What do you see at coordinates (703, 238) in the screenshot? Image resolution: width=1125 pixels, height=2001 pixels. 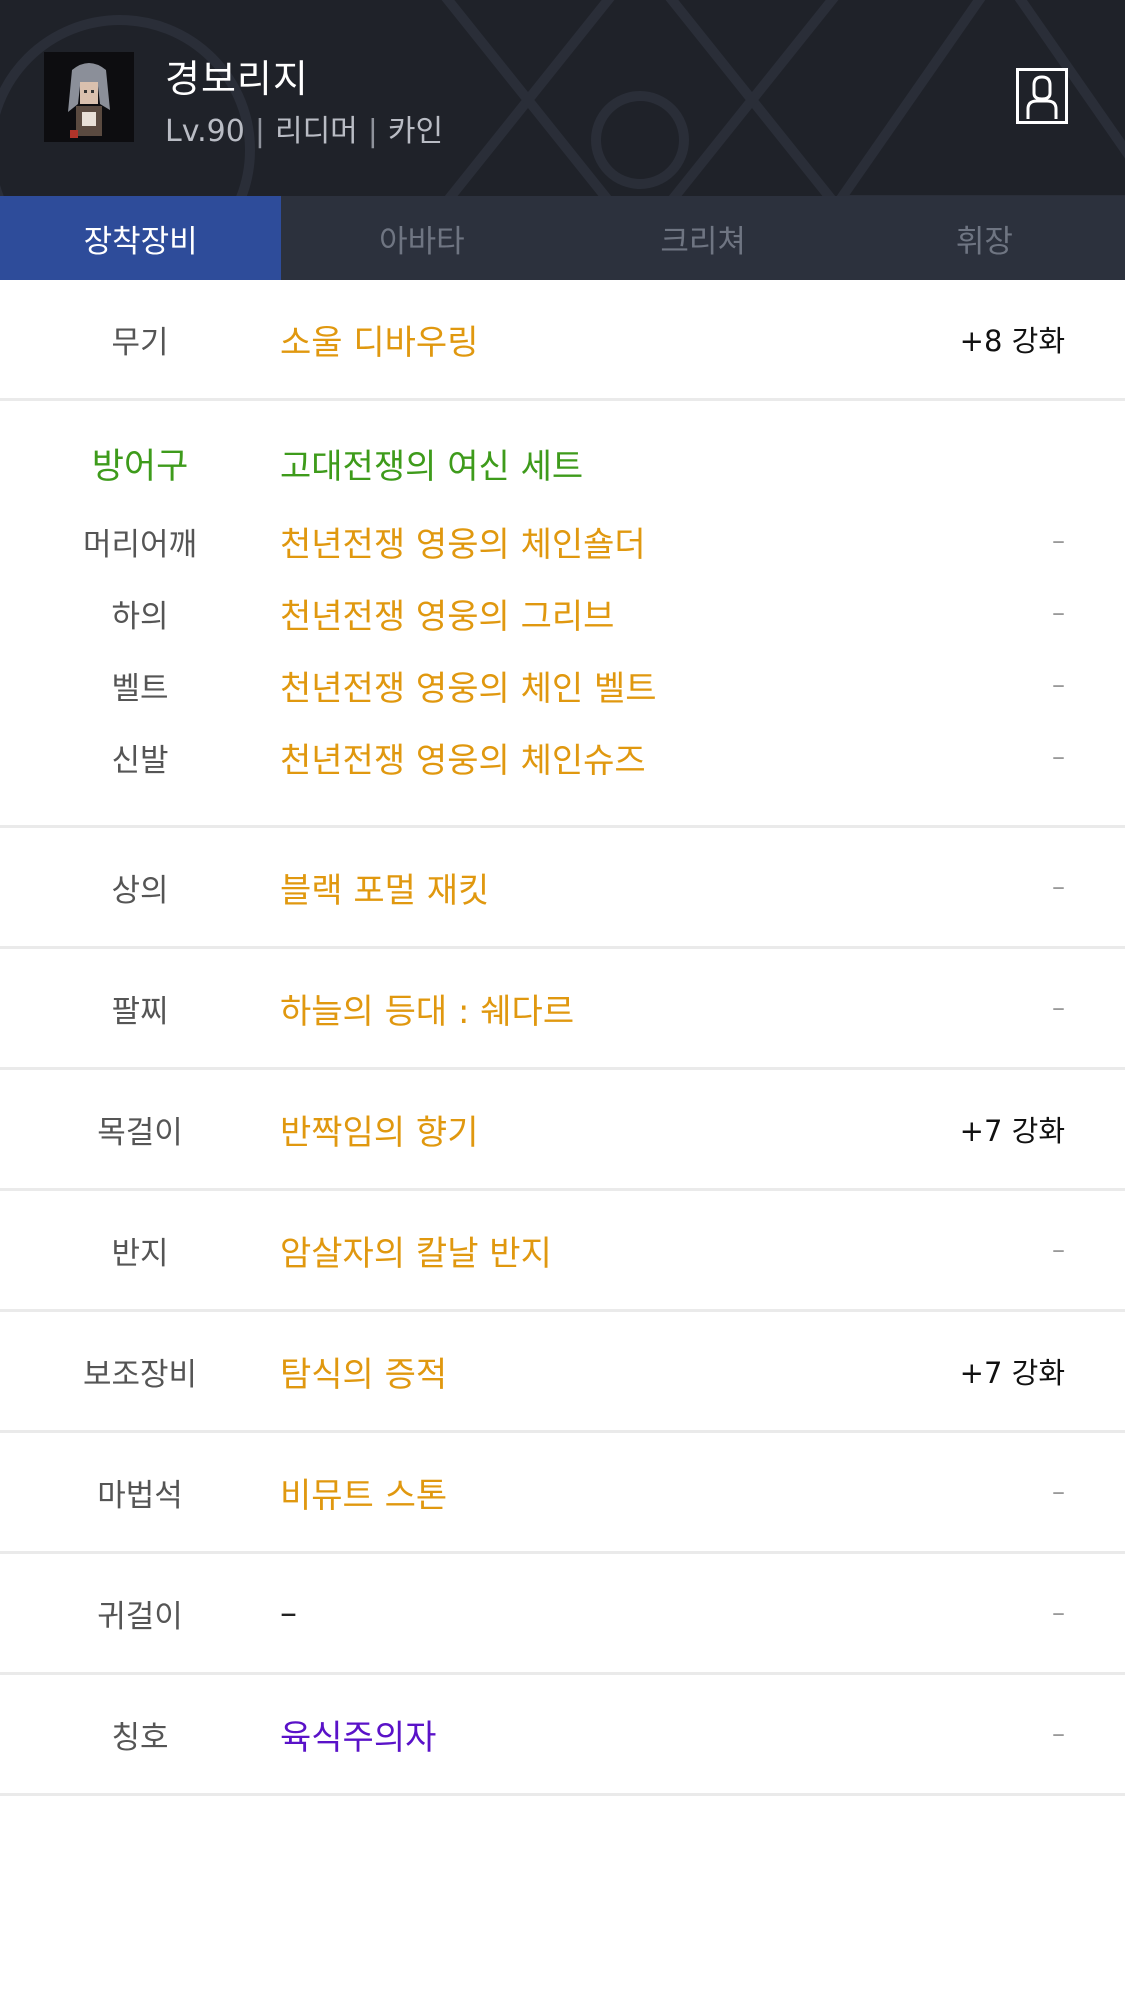 I see `tab-creature: 크리쳐` at bounding box center [703, 238].